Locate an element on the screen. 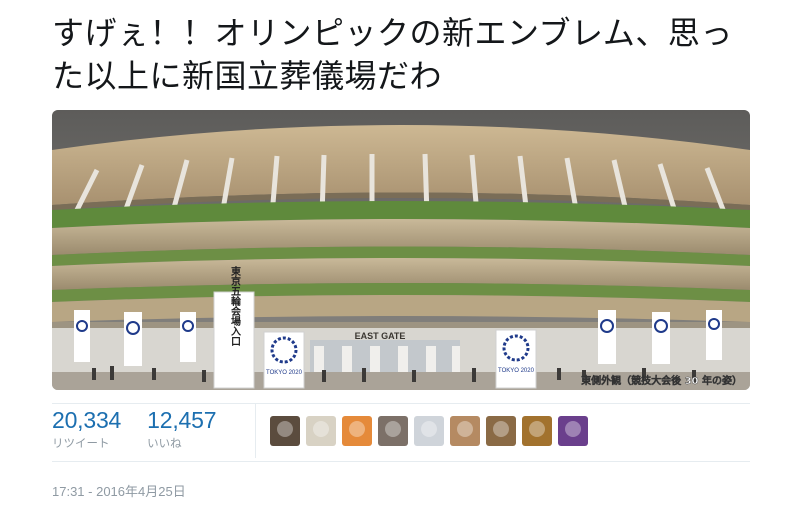 This screenshot has height=519, width=800. retweets-stat: 20,334 リツイート is located at coordinates (86, 429).